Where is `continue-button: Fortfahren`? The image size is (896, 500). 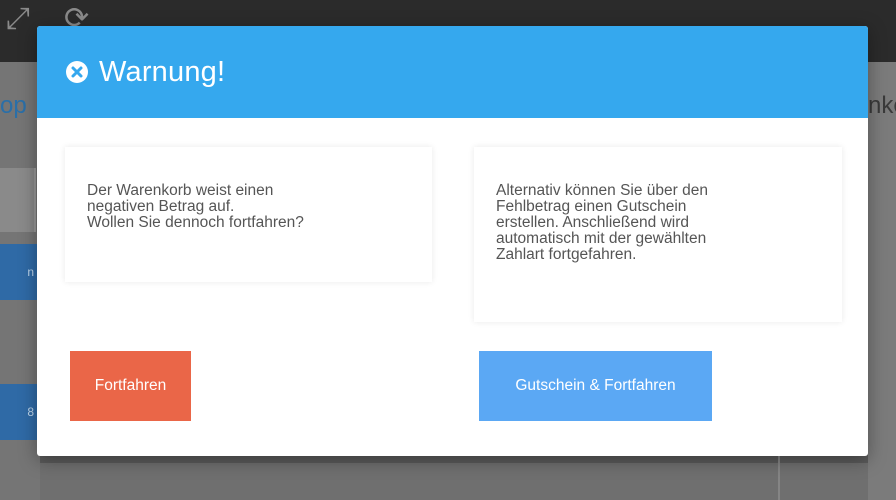
continue-button: Fortfahren is located at coordinates (130, 386).